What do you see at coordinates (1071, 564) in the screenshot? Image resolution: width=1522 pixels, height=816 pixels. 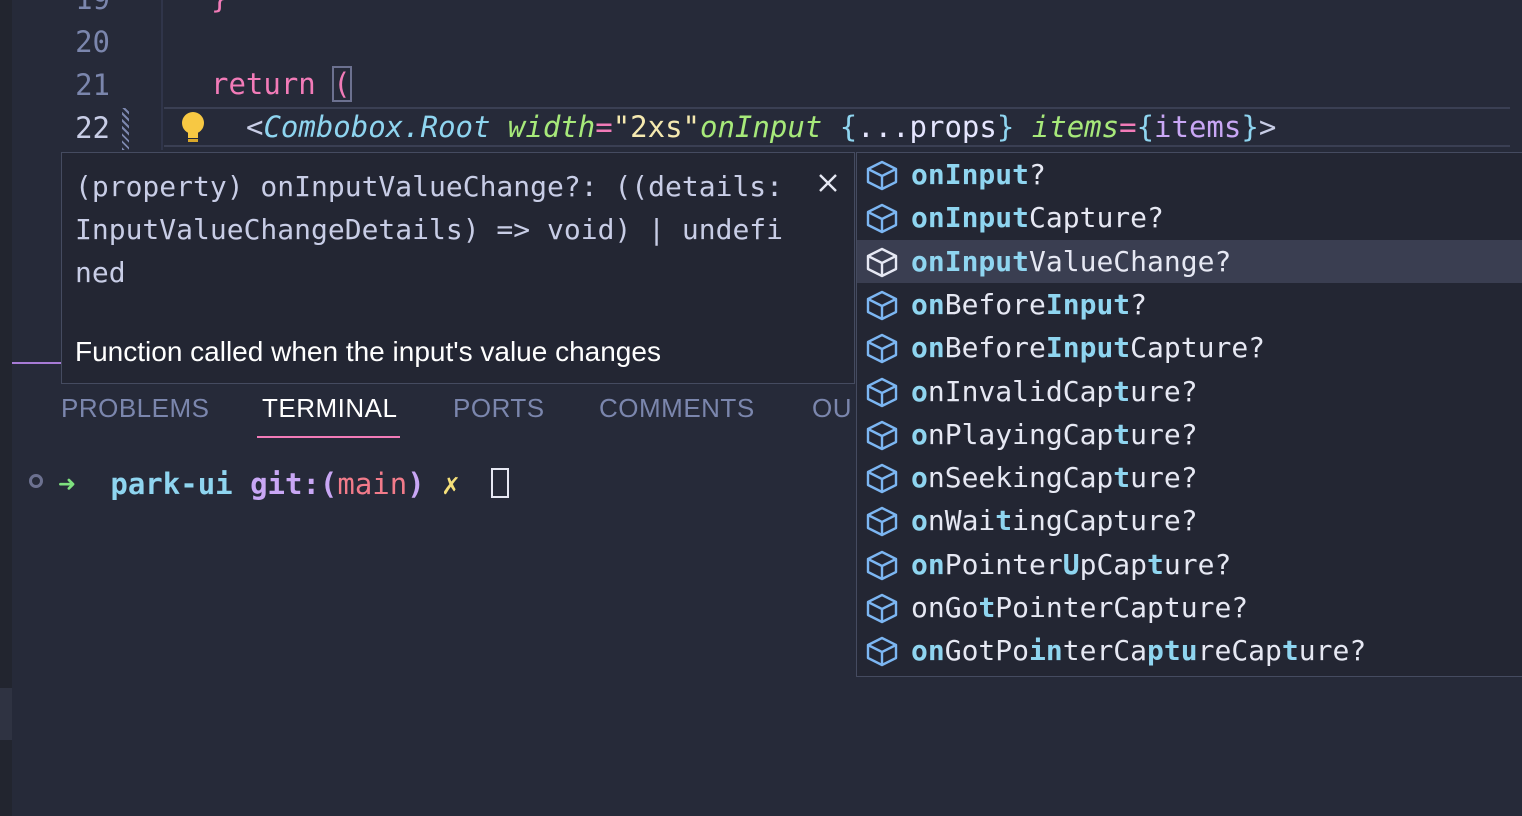 I see `suggestion-label-part: U` at bounding box center [1071, 564].